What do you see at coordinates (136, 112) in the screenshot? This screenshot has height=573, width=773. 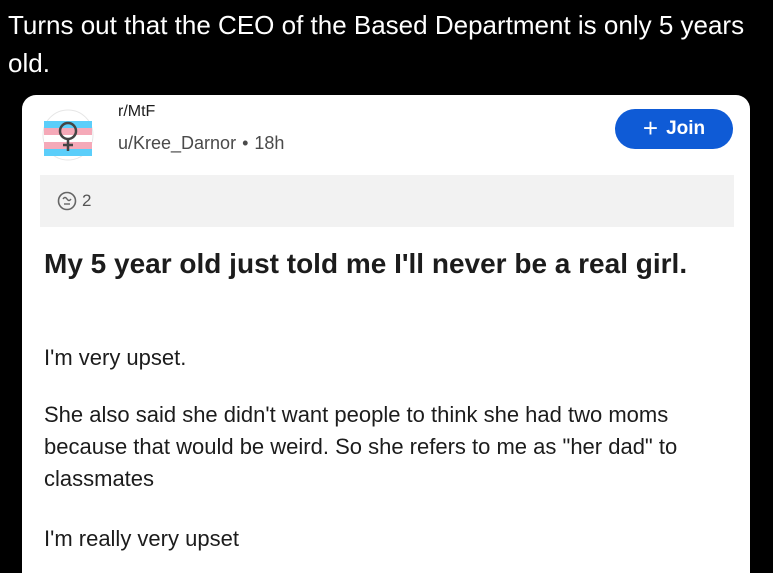 I see `subreddit-name: r/MtF` at bounding box center [136, 112].